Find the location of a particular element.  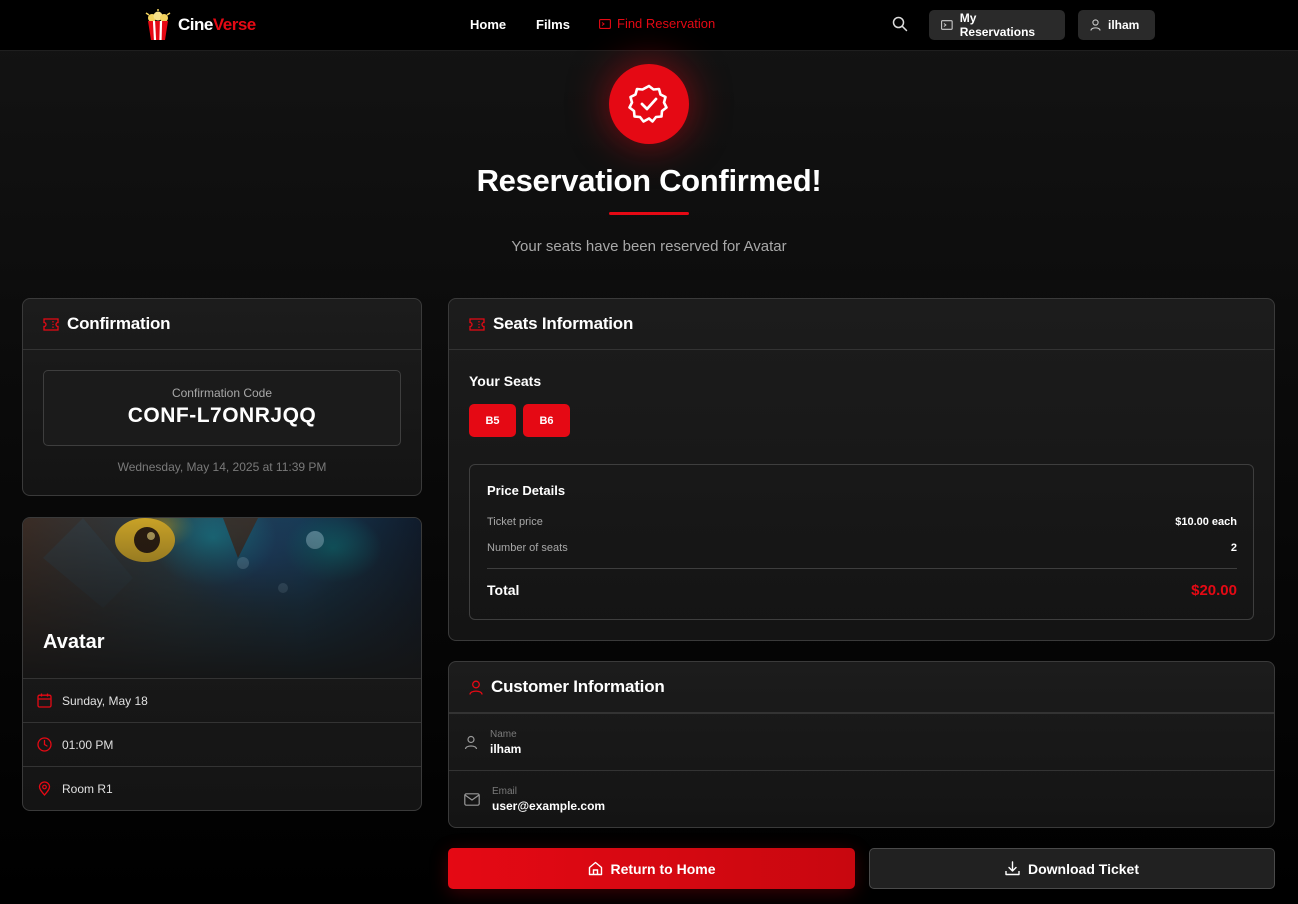

movie-date-row: Sunday, May 18 is located at coordinates (222, 700).